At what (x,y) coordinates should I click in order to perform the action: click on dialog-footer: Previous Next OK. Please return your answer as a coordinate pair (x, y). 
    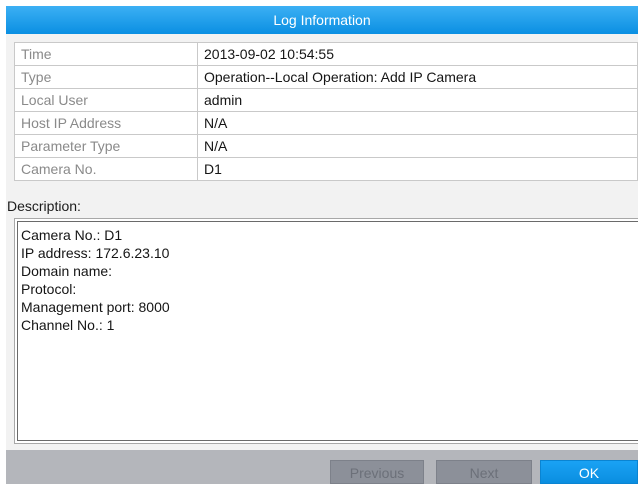
    Looking at the image, I should click on (322, 467).